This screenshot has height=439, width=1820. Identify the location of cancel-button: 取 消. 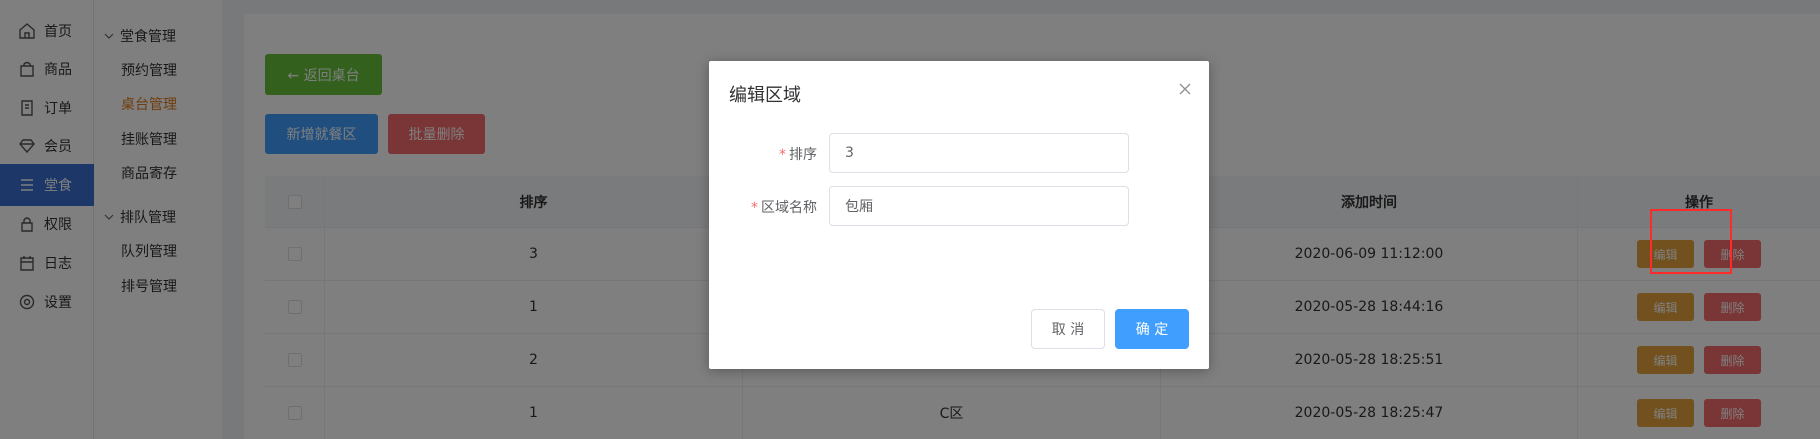
(1068, 329).